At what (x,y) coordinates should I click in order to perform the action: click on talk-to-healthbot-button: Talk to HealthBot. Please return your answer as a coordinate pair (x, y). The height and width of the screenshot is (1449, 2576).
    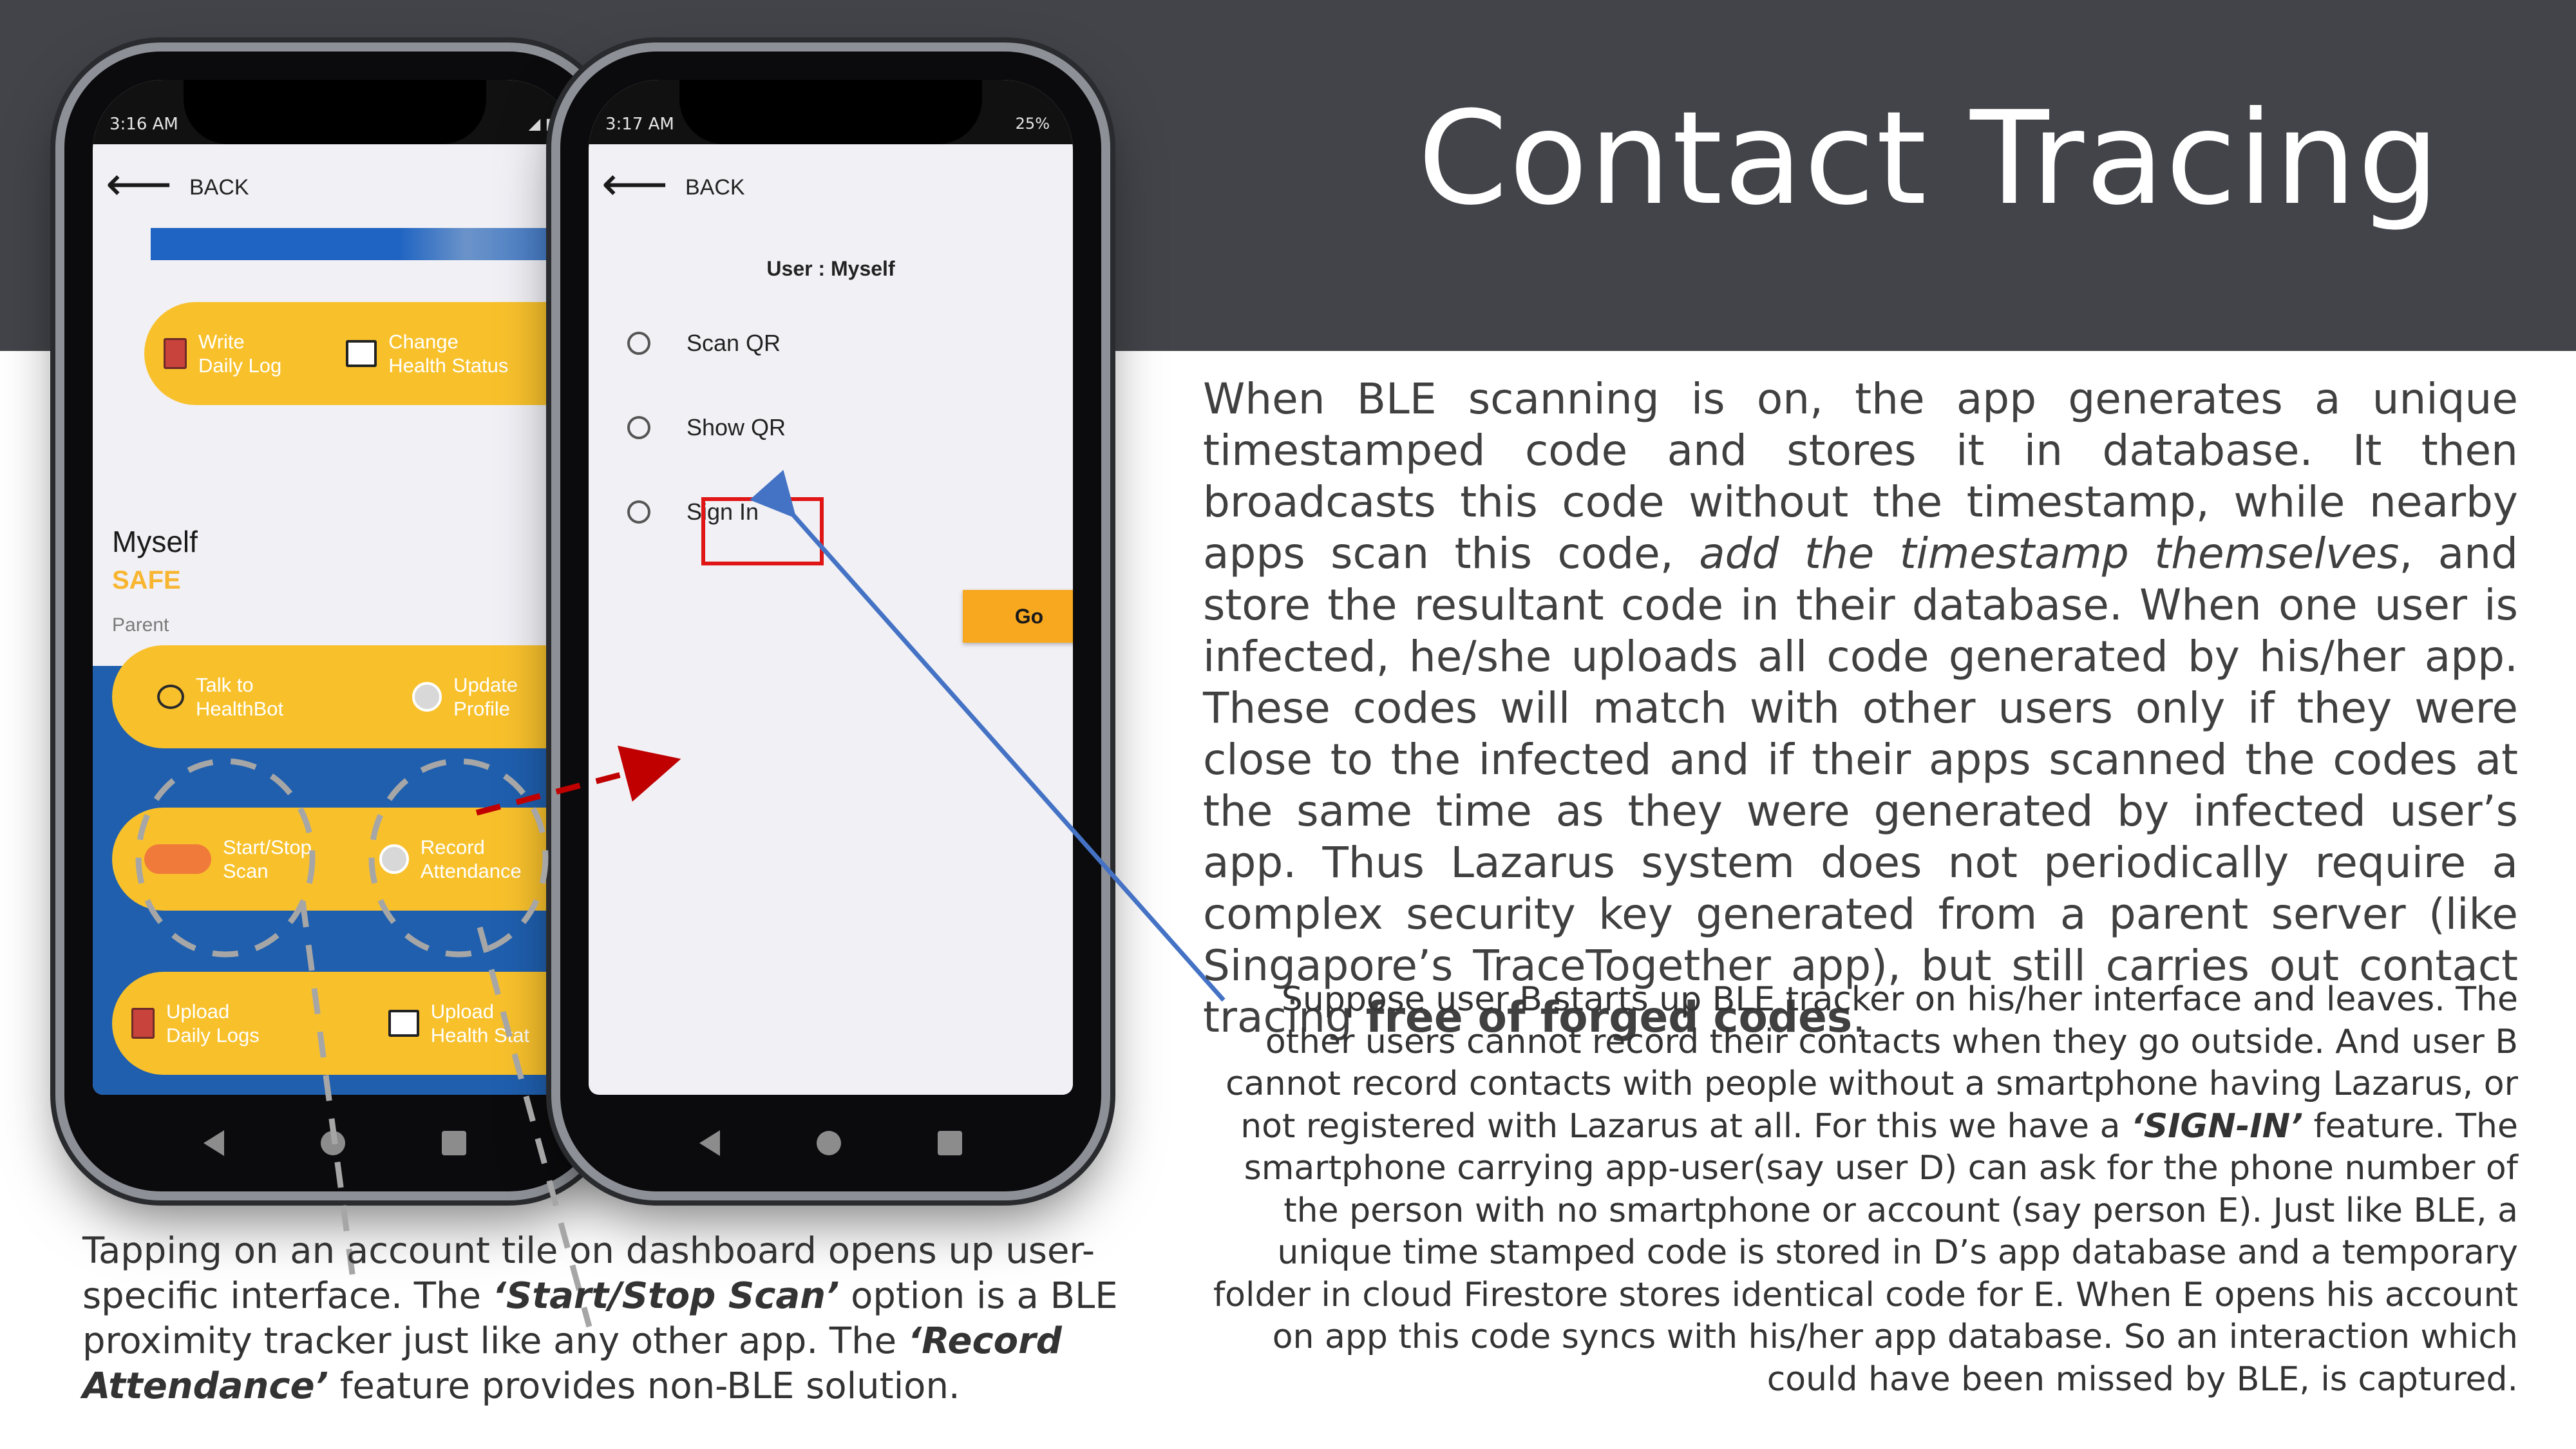
    Looking at the image, I should click on (220, 697).